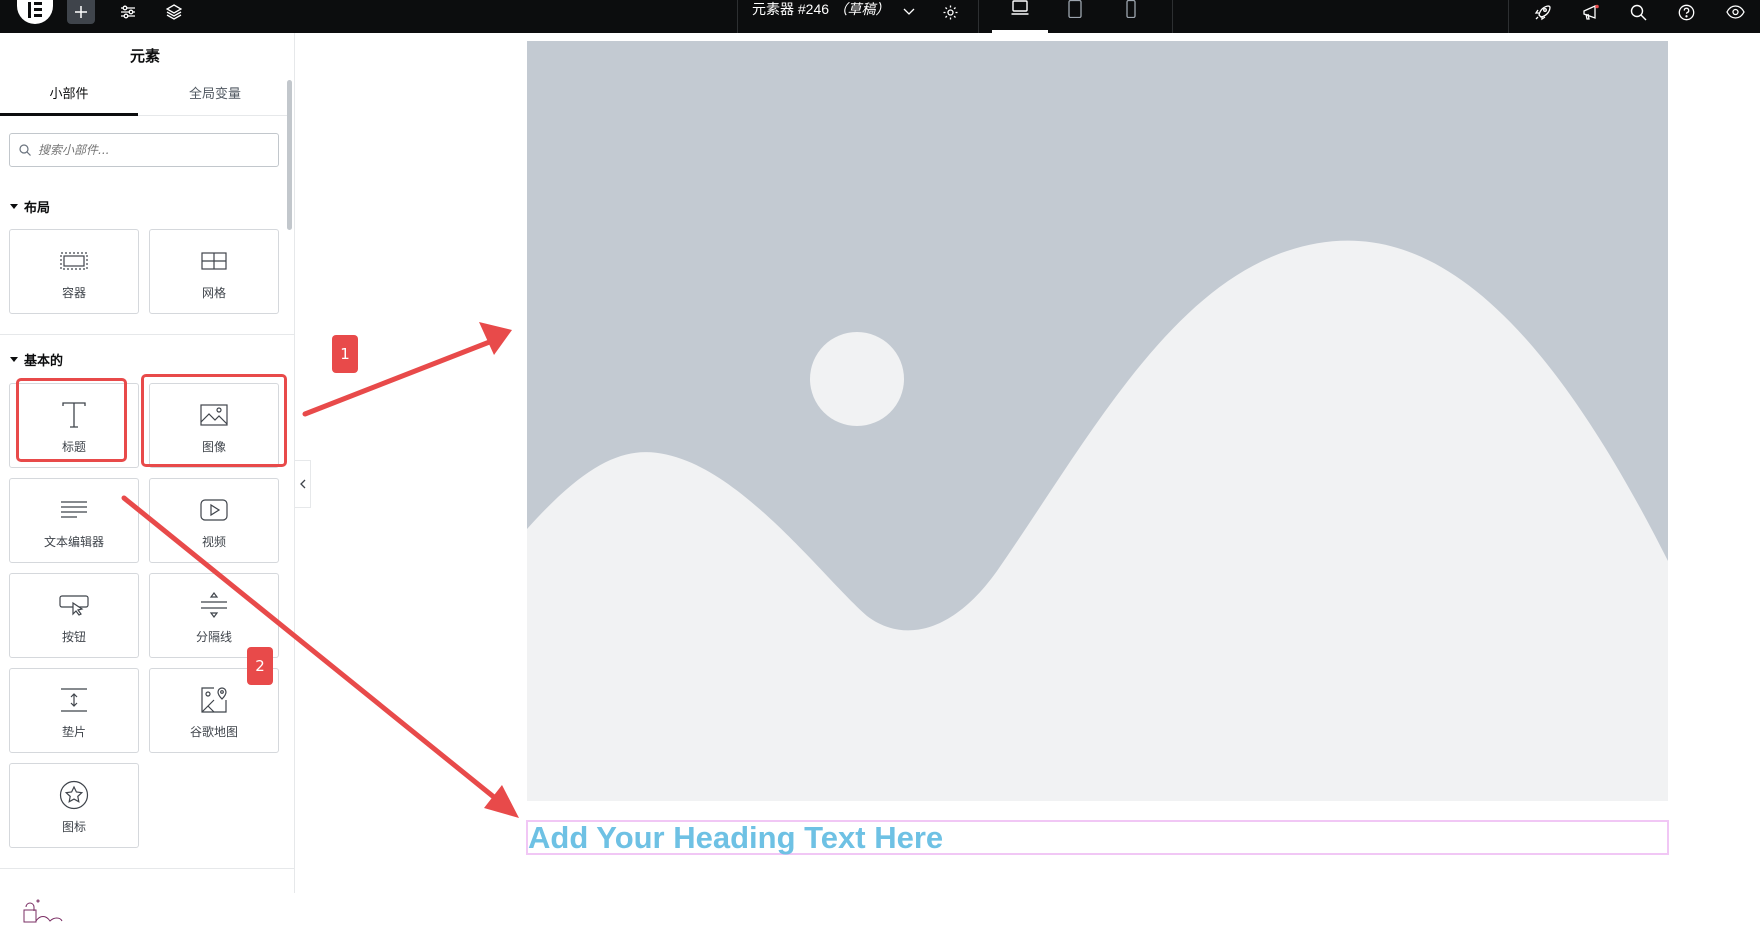 This screenshot has width=1760, height=929. I want to click on annotation-arrows, so click(320, 570).